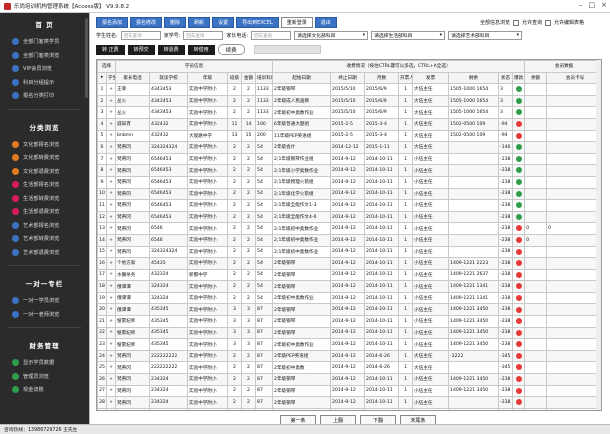  Describe the element at coordinates (44, 253) in the screenshot. I see `sidebar-item: 艺术部退费浏览` at that location.